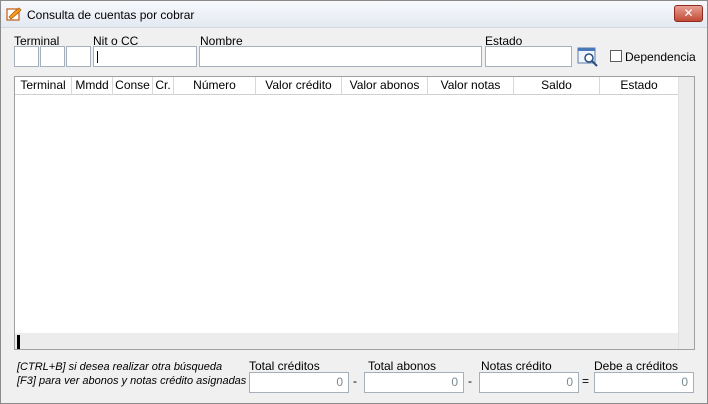  I want to click on equals-operator: =, so click(586, 381).